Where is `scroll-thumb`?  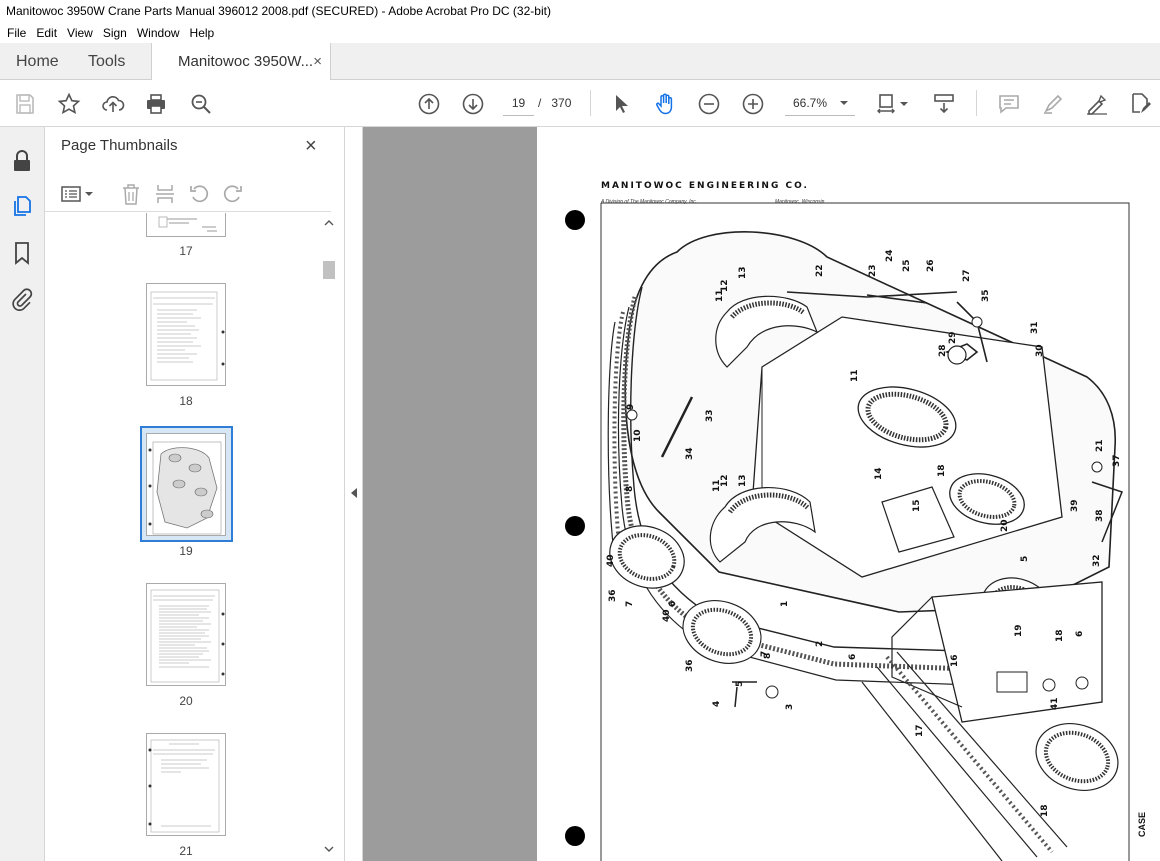 scroll-thumb is located at coordinates (329, 270).